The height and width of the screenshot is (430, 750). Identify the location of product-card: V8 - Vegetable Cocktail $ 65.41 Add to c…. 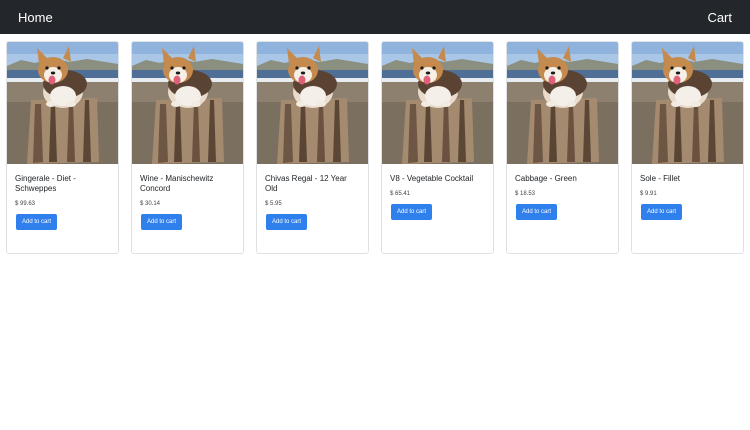
(437, 147).